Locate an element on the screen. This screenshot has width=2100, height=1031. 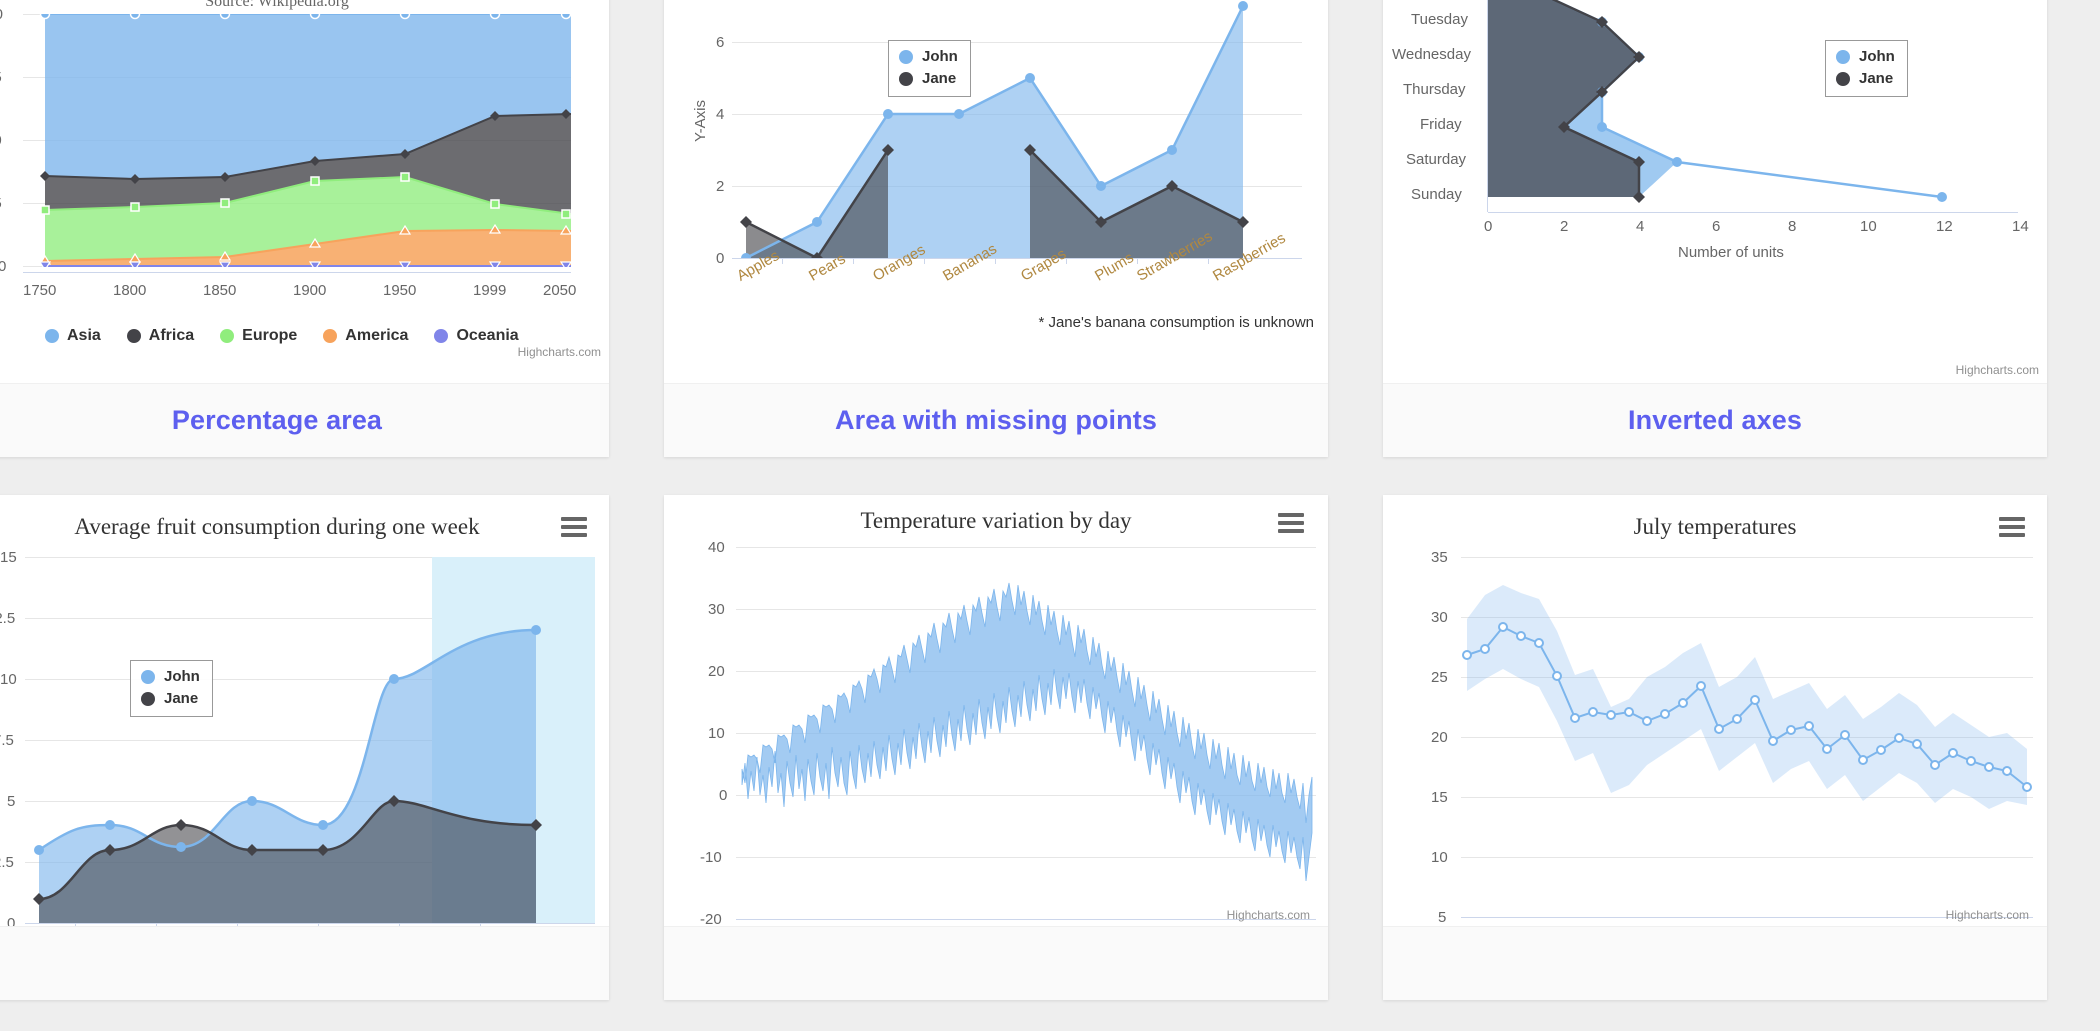
card-caption-percentage-area: Percentage area is located at coordinates (304, 420).